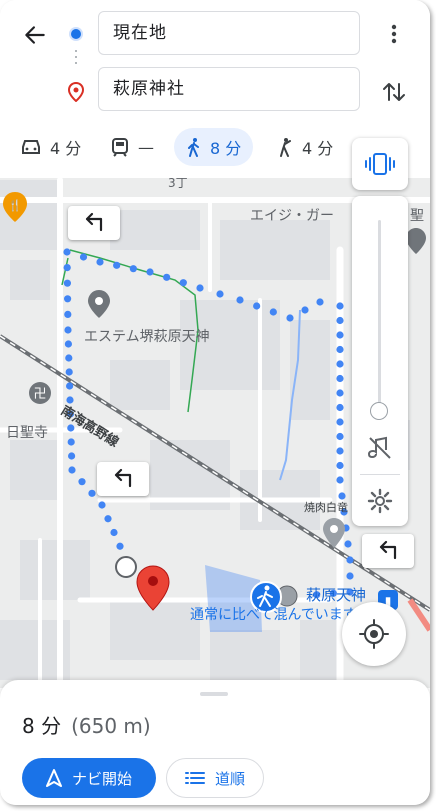 Image resolution: width=436 pixels, height=811 pixels. I want to click on mode-car: 4 分, so click(50, 147).